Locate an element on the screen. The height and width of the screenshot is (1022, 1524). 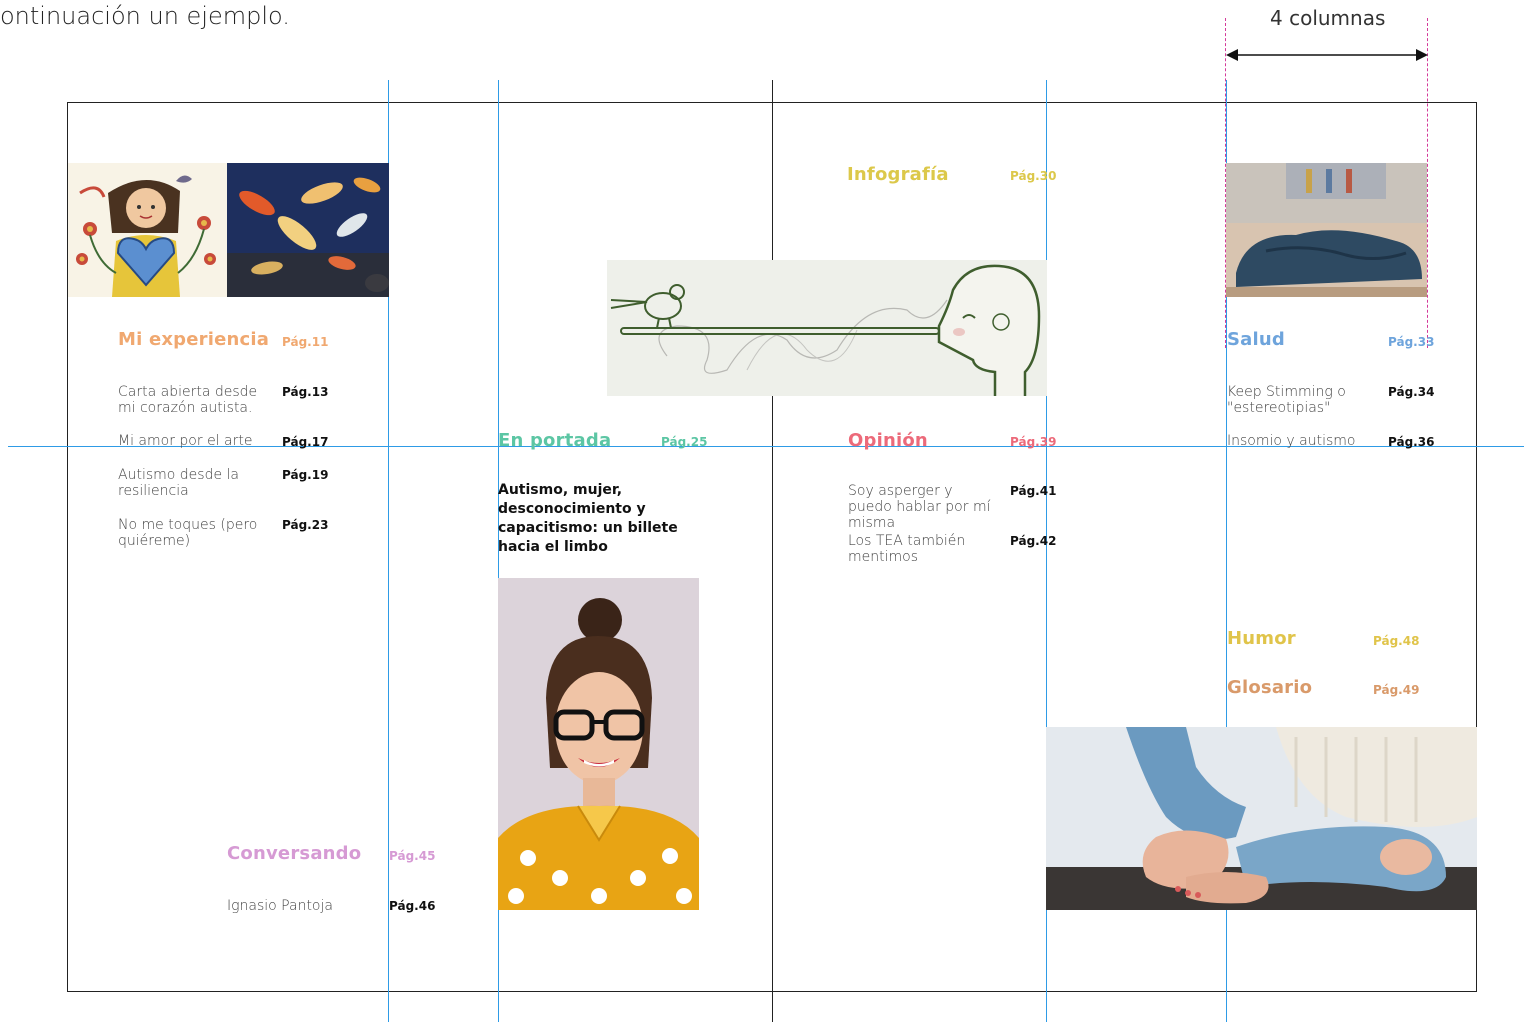
crossed-legs-image is located at coordinates (1261, 818).